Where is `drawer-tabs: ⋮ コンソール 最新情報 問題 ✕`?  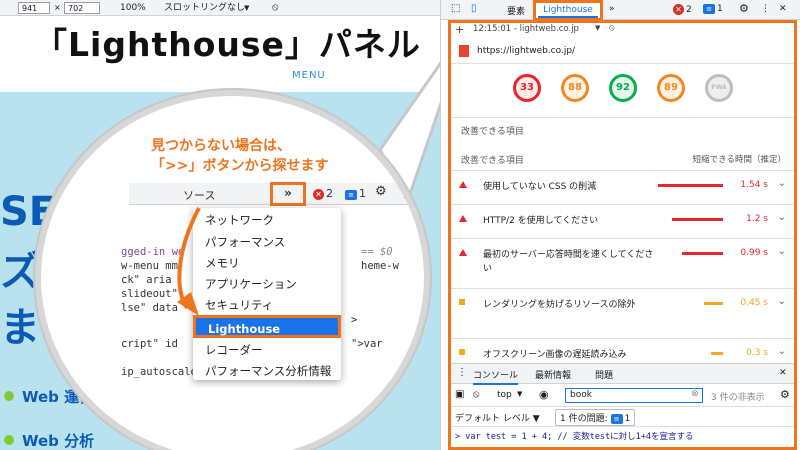 drawer-tabs: ⋮ コンソール 最新情報 問題 ✕ is located at coordinates (621, 374).